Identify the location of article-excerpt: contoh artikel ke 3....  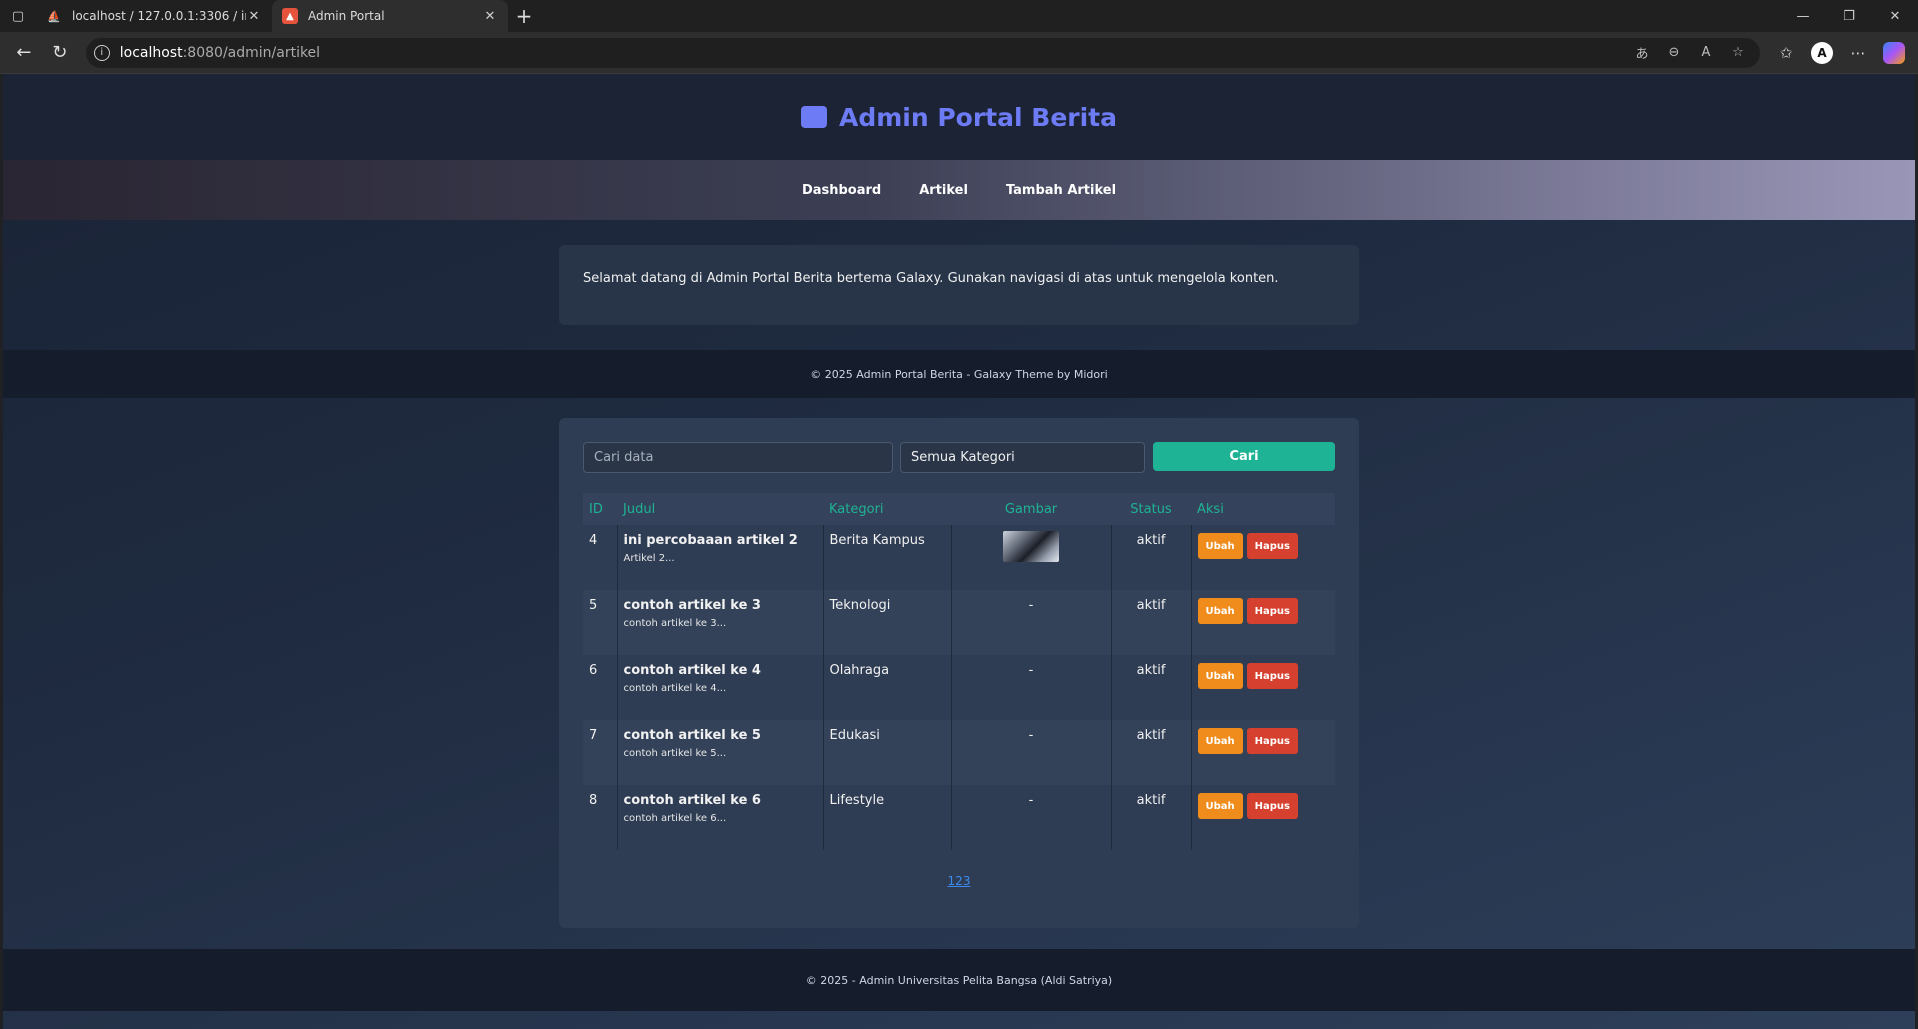
(675, 623).